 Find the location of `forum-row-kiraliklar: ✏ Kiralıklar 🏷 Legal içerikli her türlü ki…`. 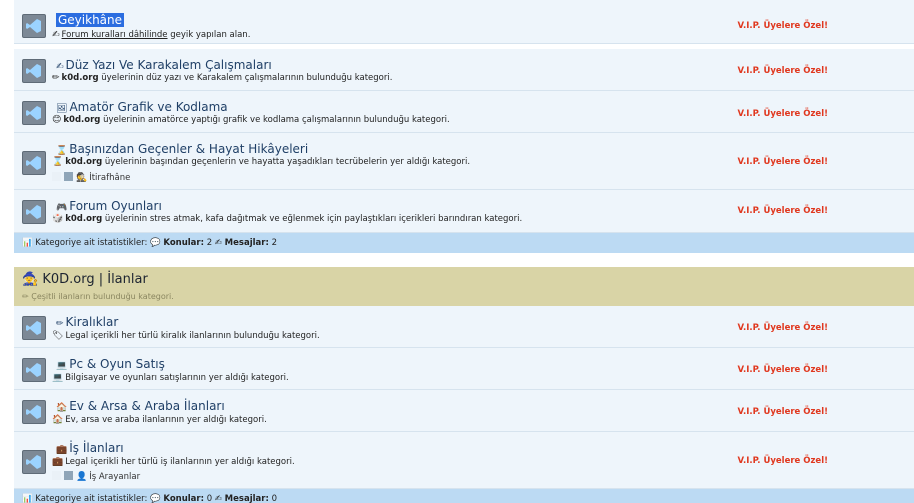

forum-row-kiraliklar: ✏ Kiralıklar 🏷 Legal içerikli her türlü ki… is located at coordinates (464, 327).